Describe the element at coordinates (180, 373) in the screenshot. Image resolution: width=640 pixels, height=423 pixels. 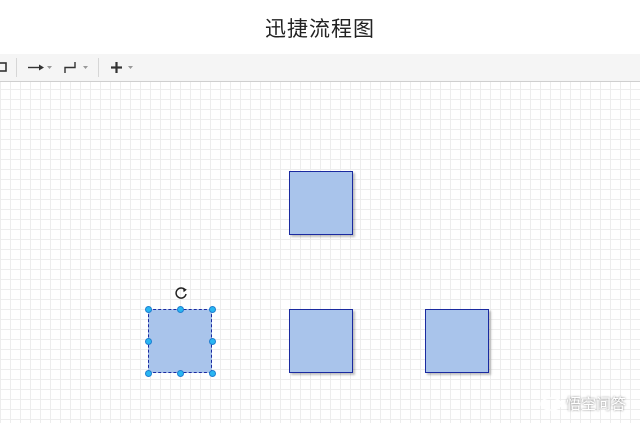
I see `resize-handle-s` at that location.